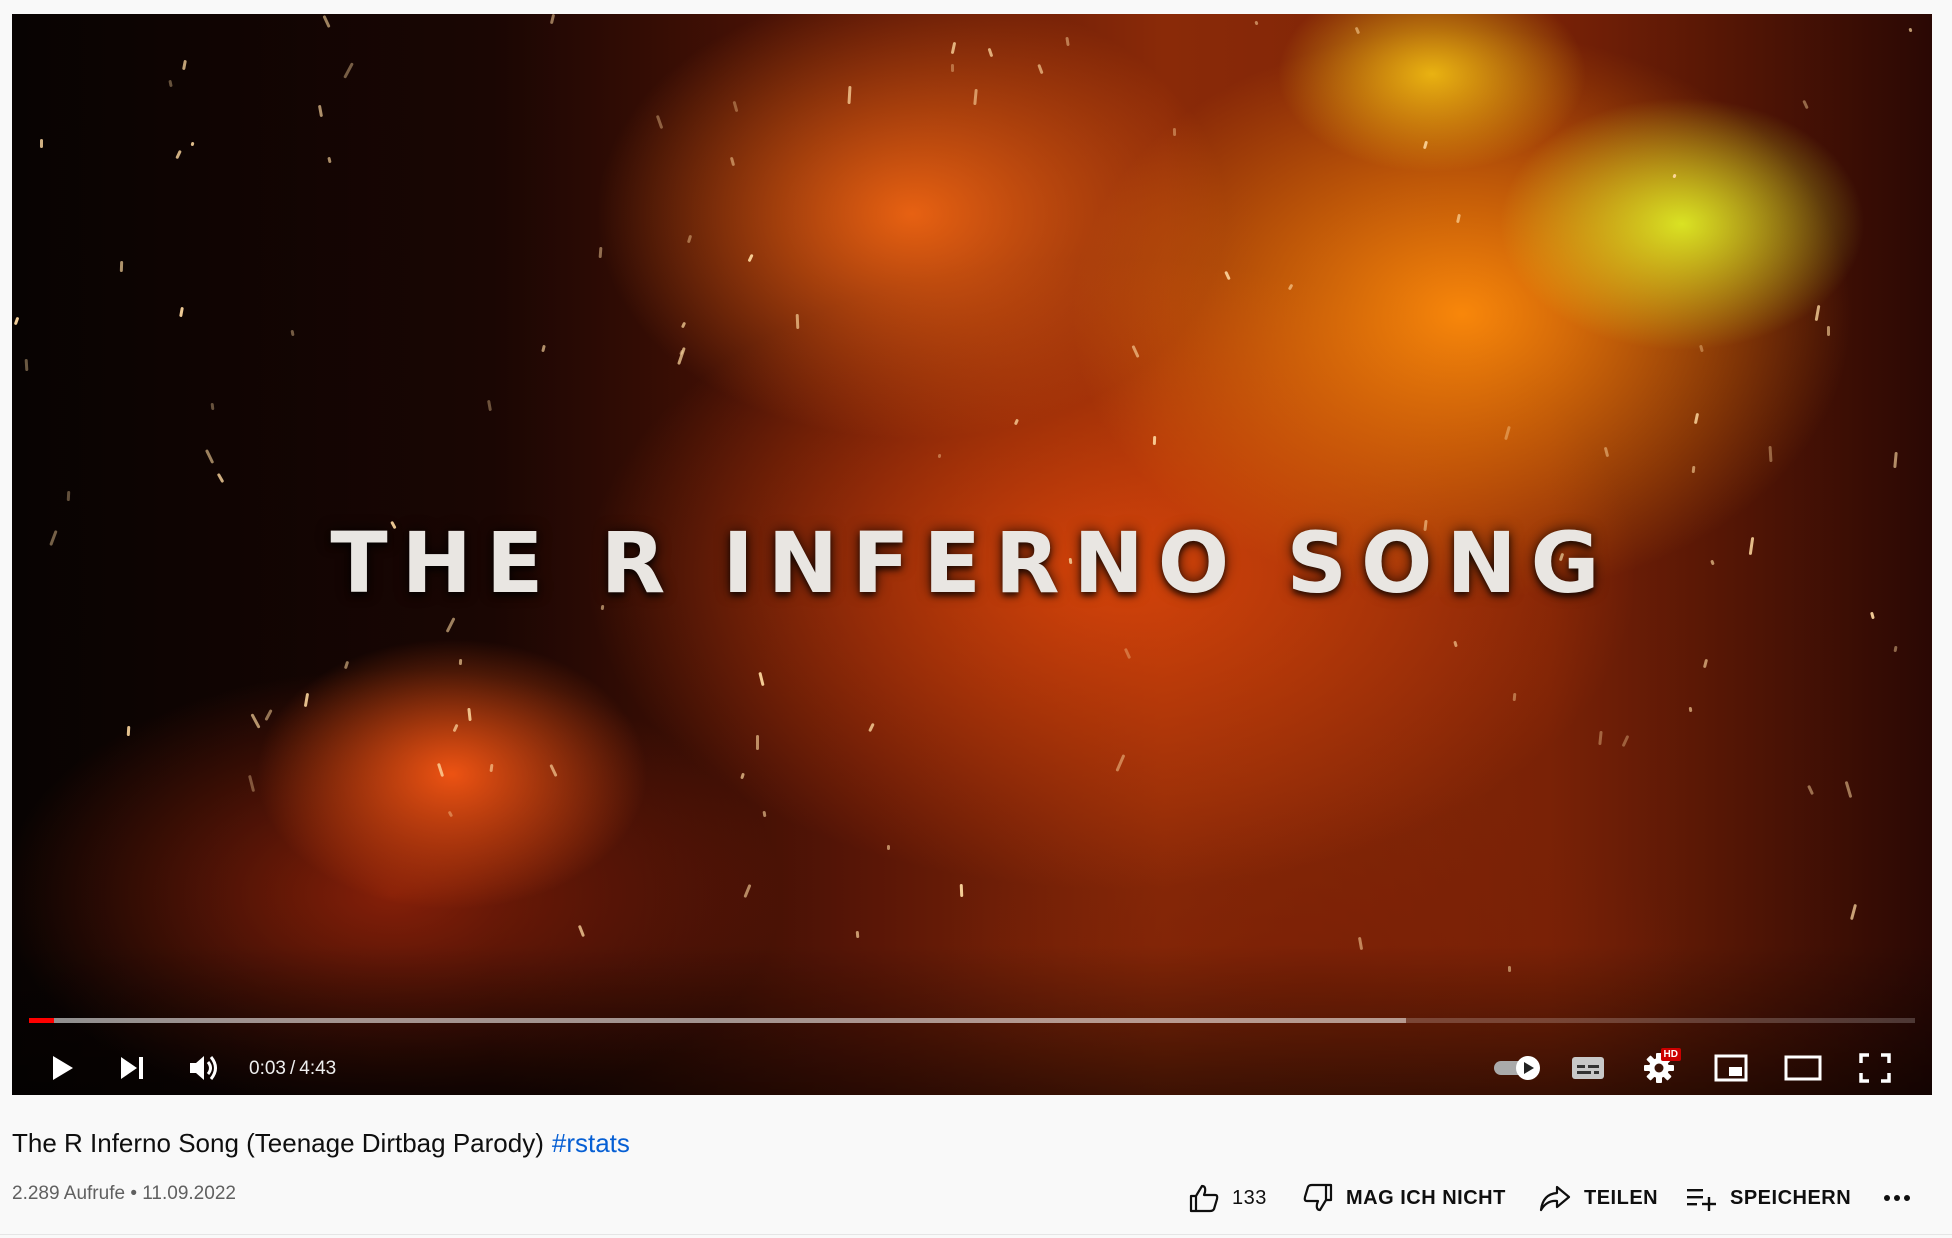  Describe the element at coordinates (1670, 1054) in the screenshot. I see `hd-badge: HD` at that location.